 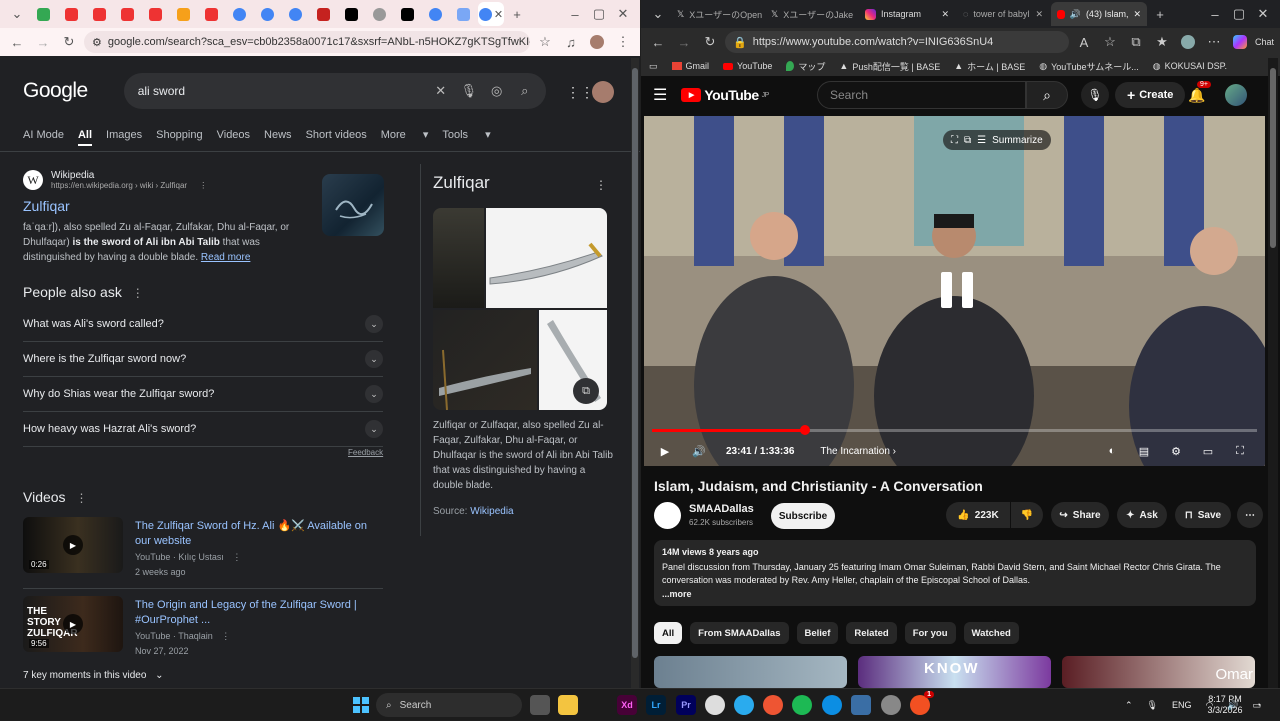 What do you see at coordinates (658, 14) in the screenshot?
I see `tab-search-icon: ⌄` at bounding box center [658, 14].